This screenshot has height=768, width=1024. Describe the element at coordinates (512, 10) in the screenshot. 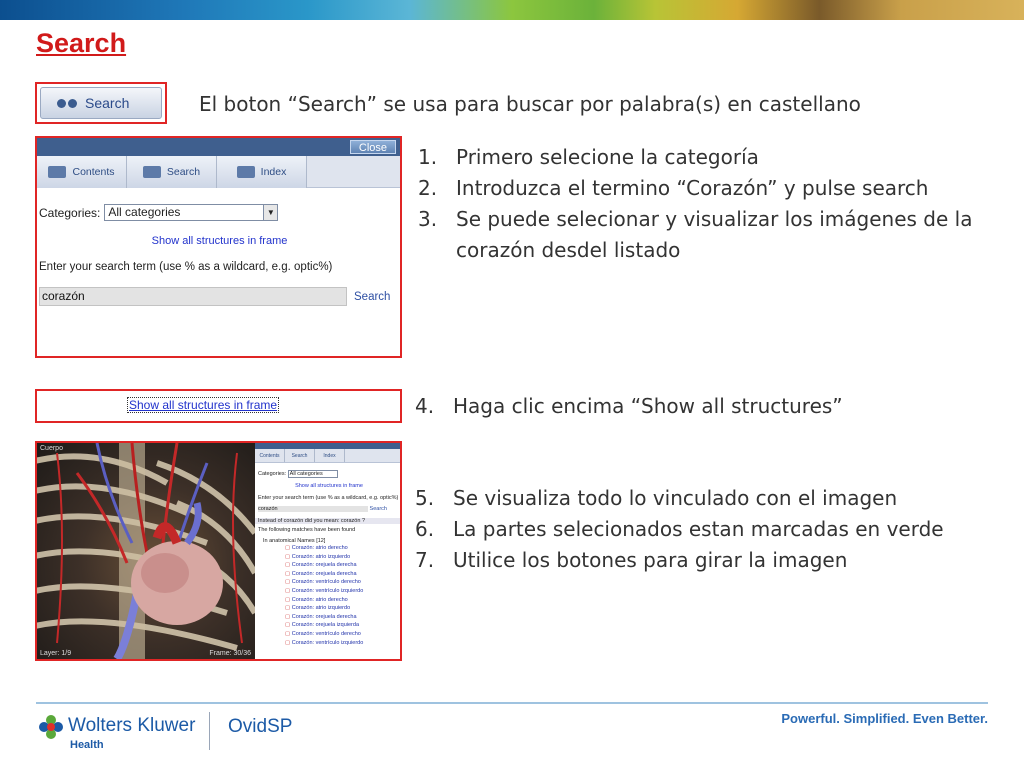

I see `top-banner` at that location.